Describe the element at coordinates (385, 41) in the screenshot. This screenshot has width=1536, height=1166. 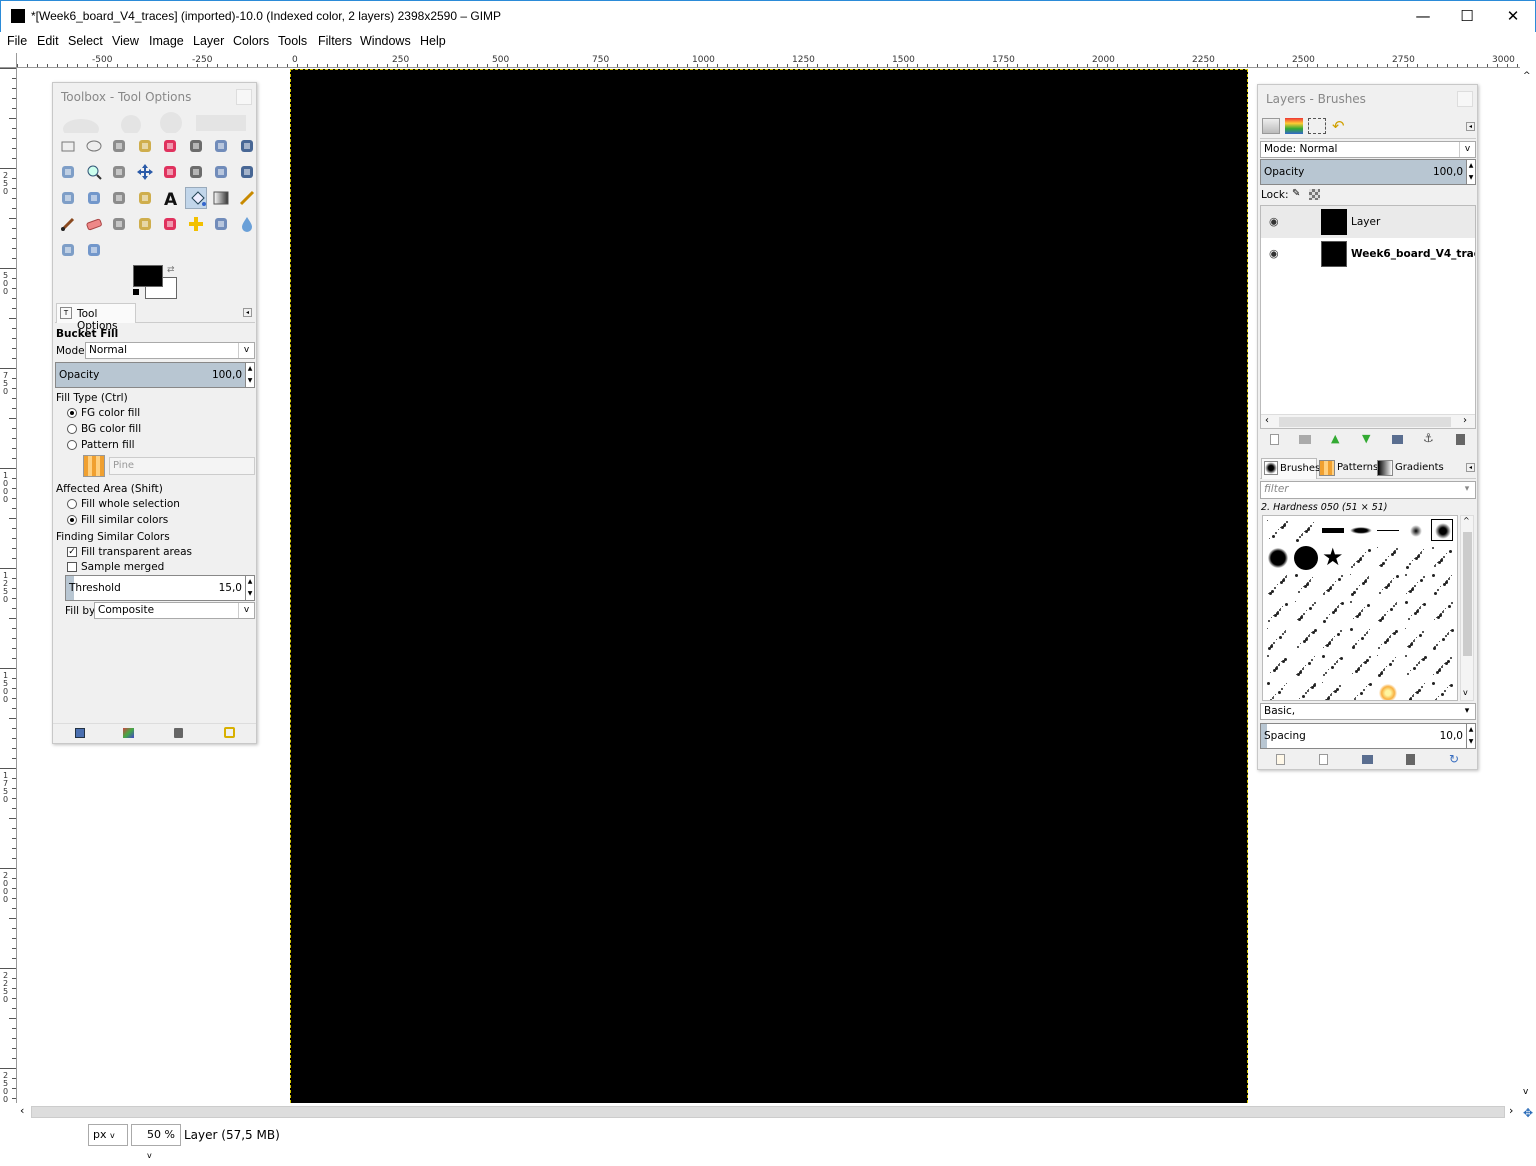
I see `menu-windows: Windows` at that location.